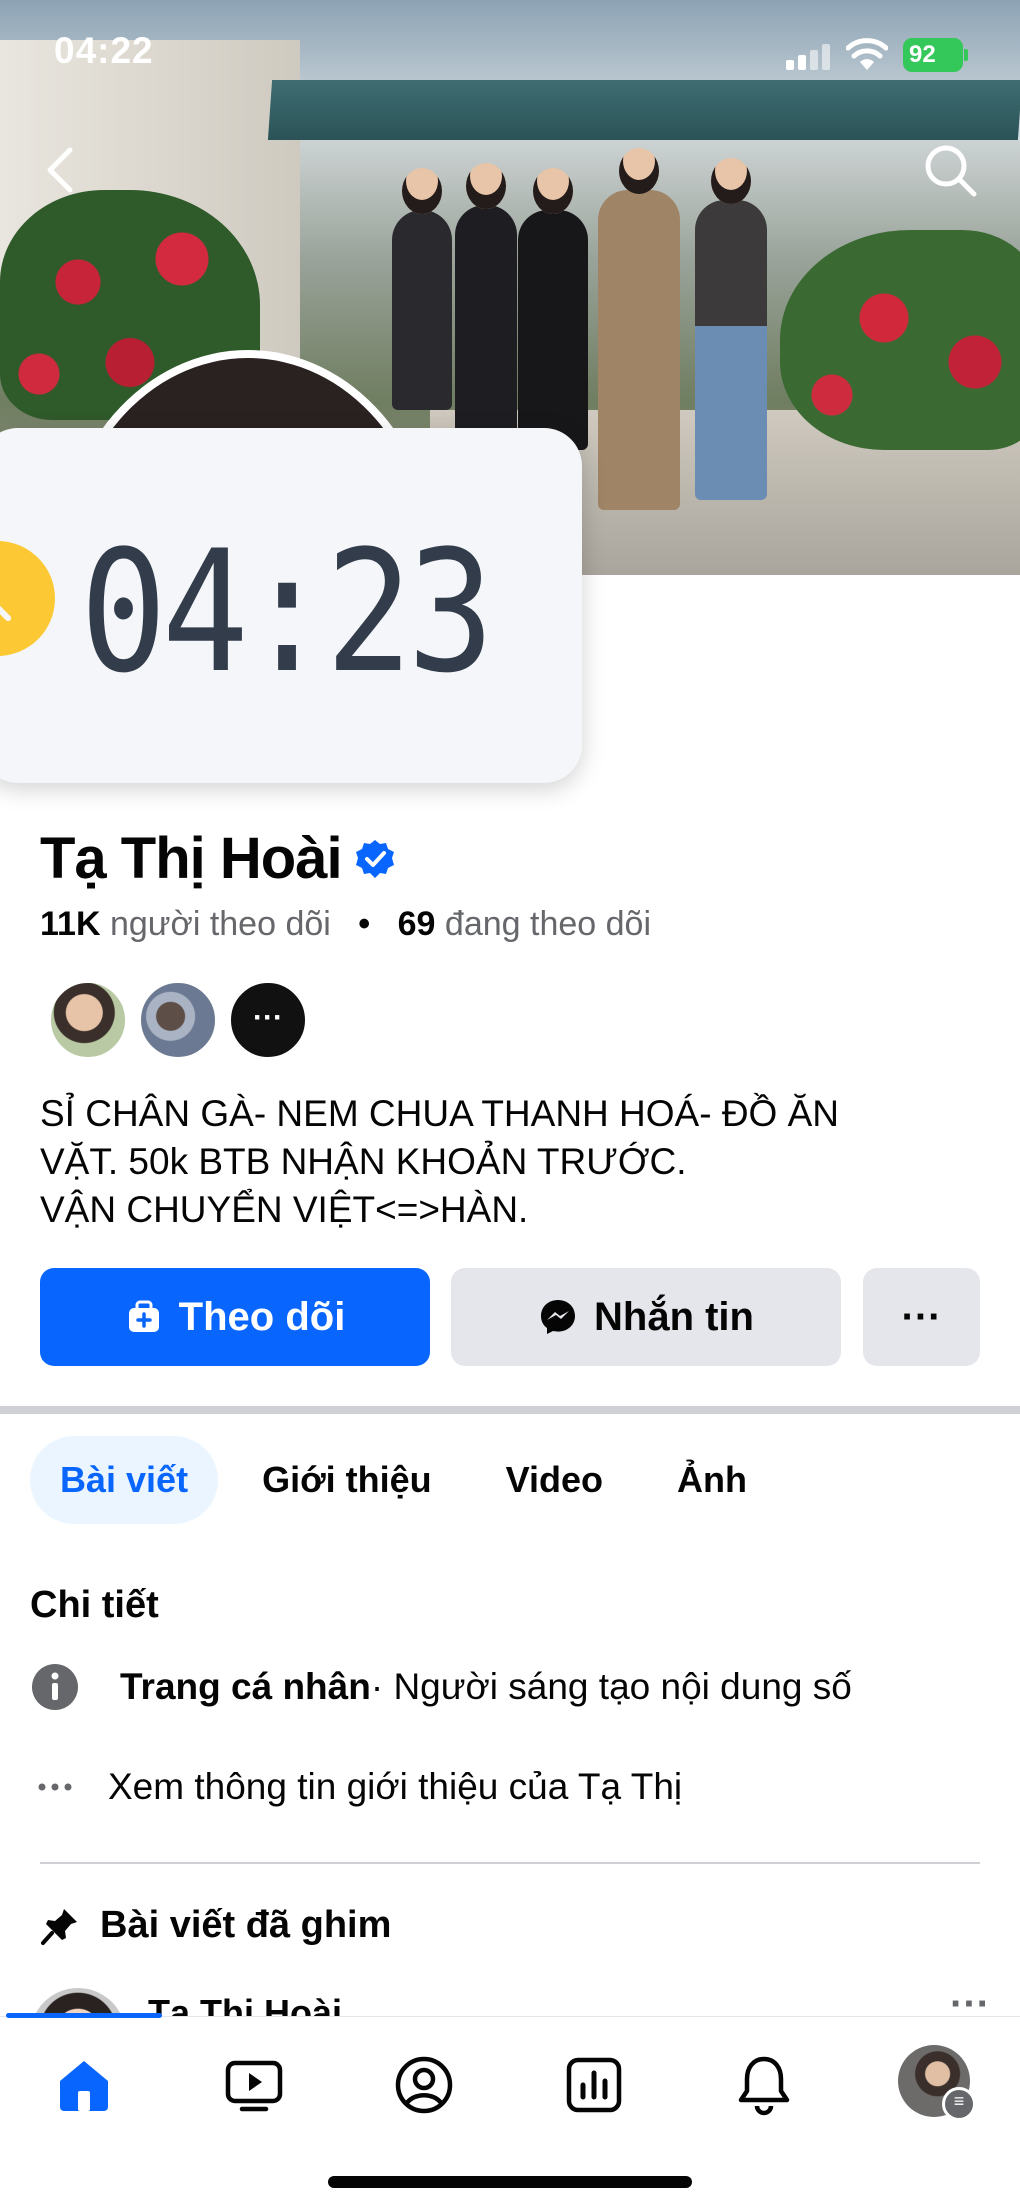  I want to click on following-label: đang theo dõi, so click(548, 924).